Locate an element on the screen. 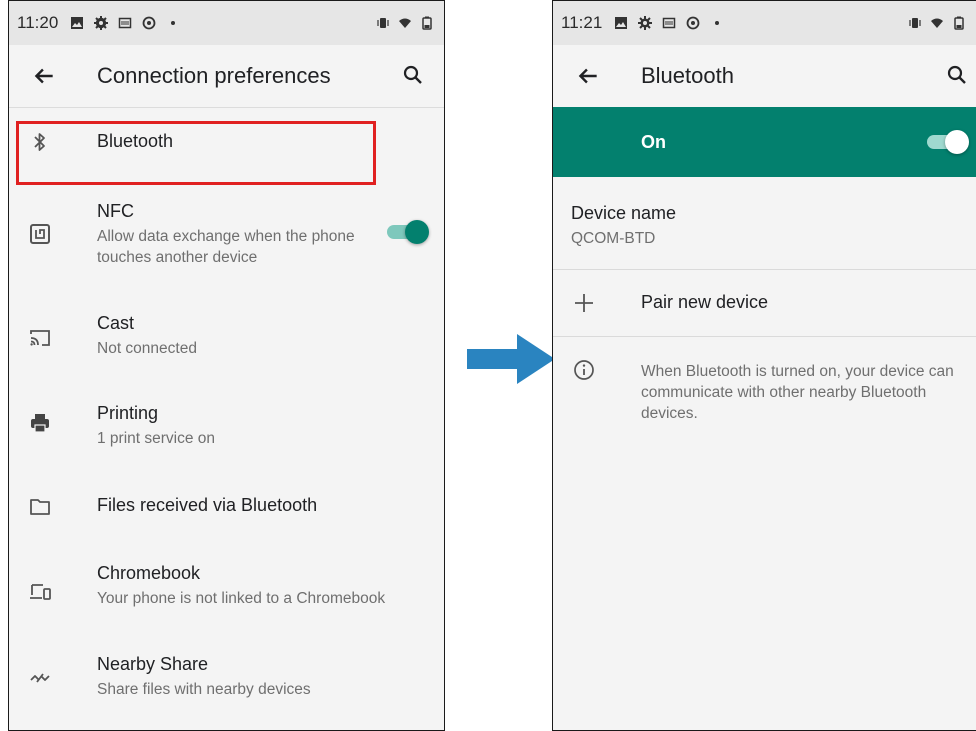 The width and height of the screenshot is (976, 731). app-bar: Connection preferences is located at coordinates (226, 76).